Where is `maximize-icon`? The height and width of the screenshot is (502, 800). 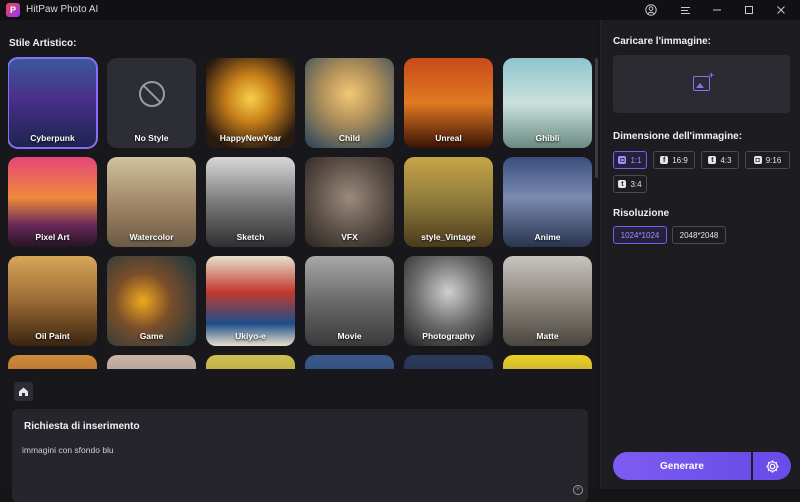
maximize-icon is located at coordinates (749, 10).